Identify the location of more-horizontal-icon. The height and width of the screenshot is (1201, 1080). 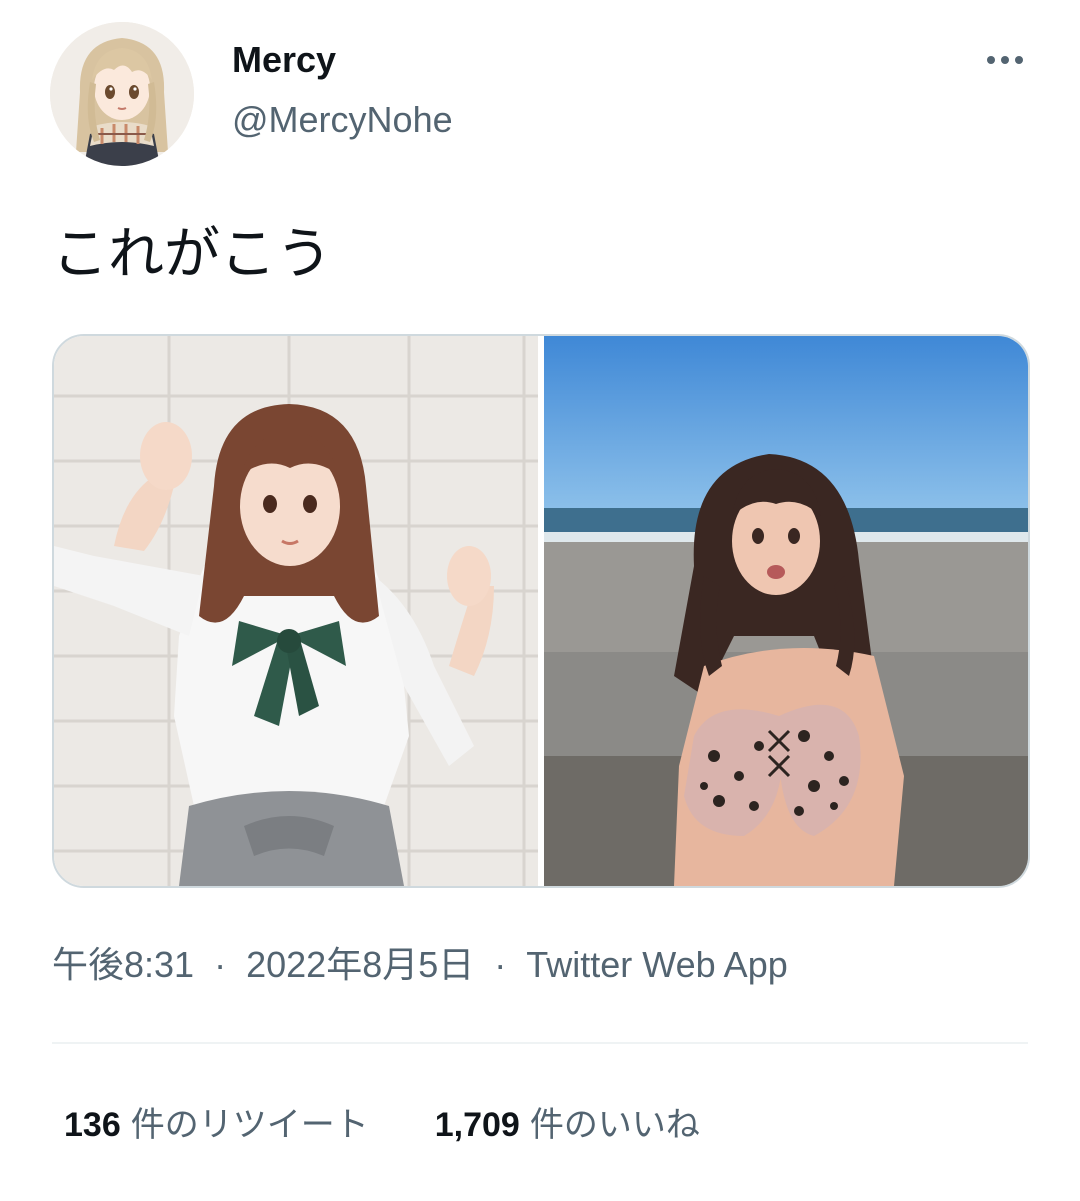
(991, 60).